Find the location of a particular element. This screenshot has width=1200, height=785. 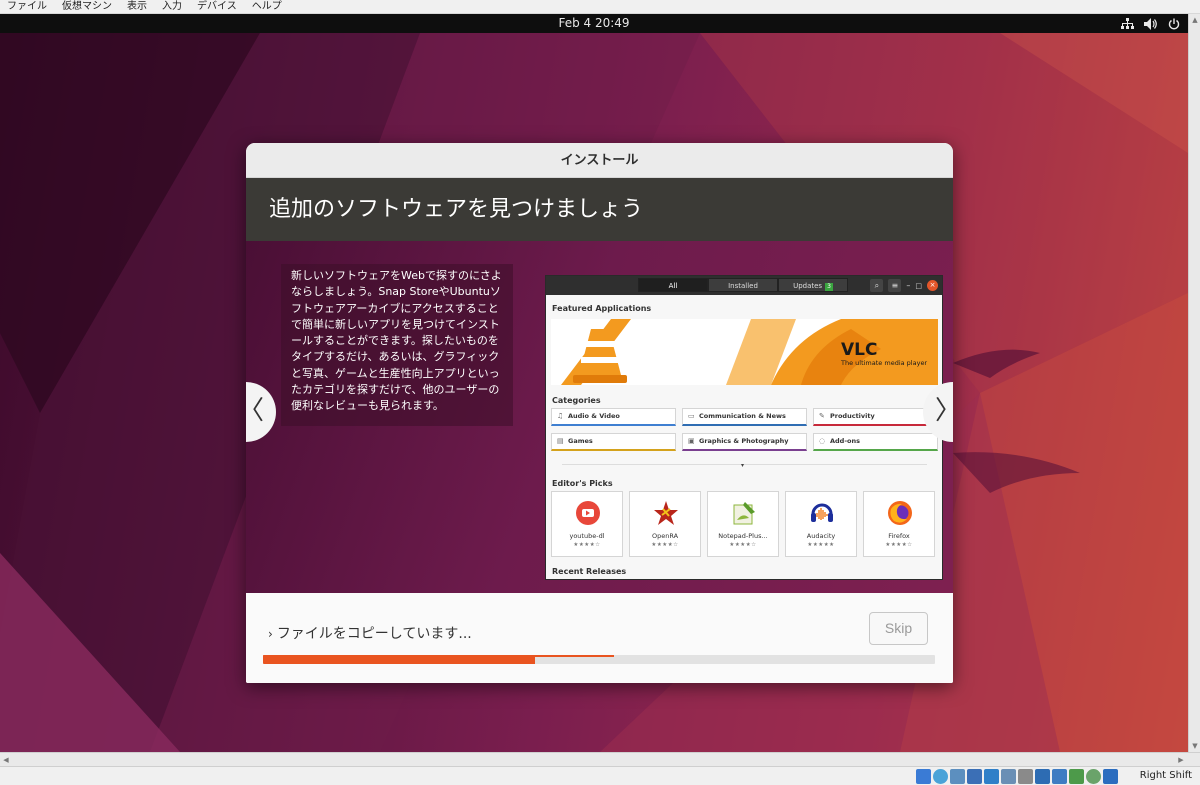

installer-progress-area: › ファイルをコピーしています... Skip is located at coordinates (599, 638).